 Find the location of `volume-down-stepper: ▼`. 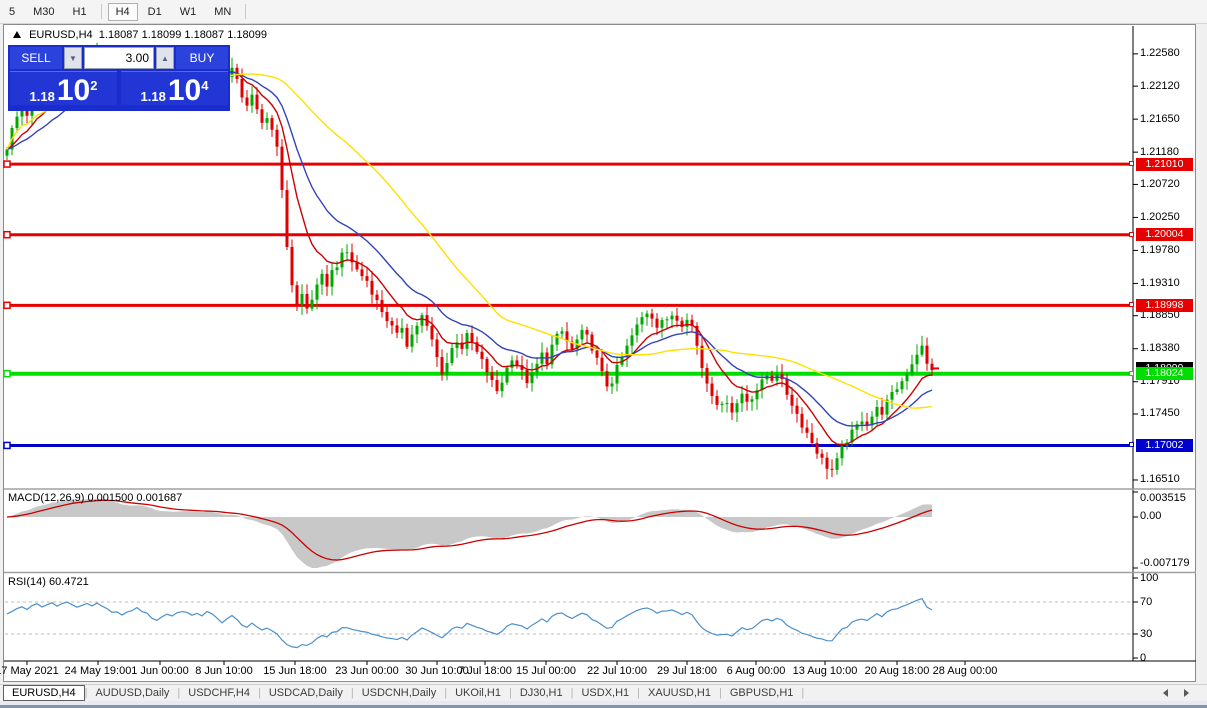

volume-down-stepper: ▼ is located at coordinates (73, 58).